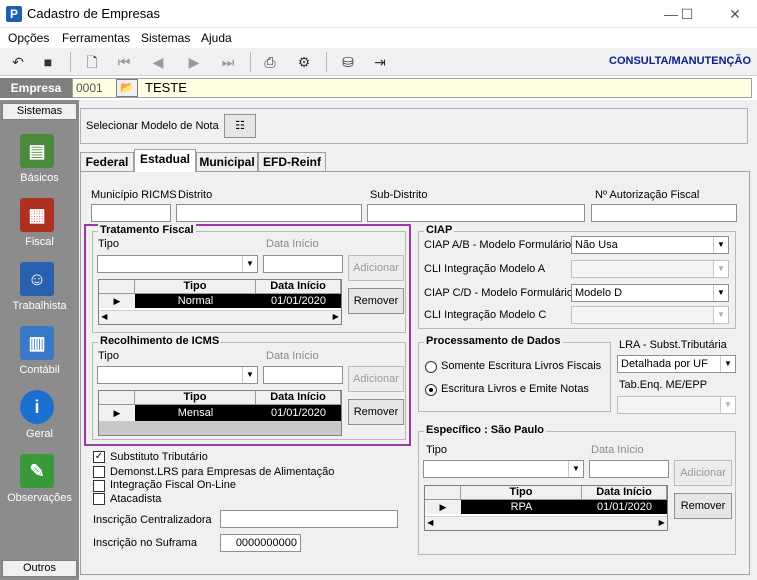  Describe the element at coordinates (521, 507) in the screenshot. I see `grid-cell-tipo: RPA` at that location.